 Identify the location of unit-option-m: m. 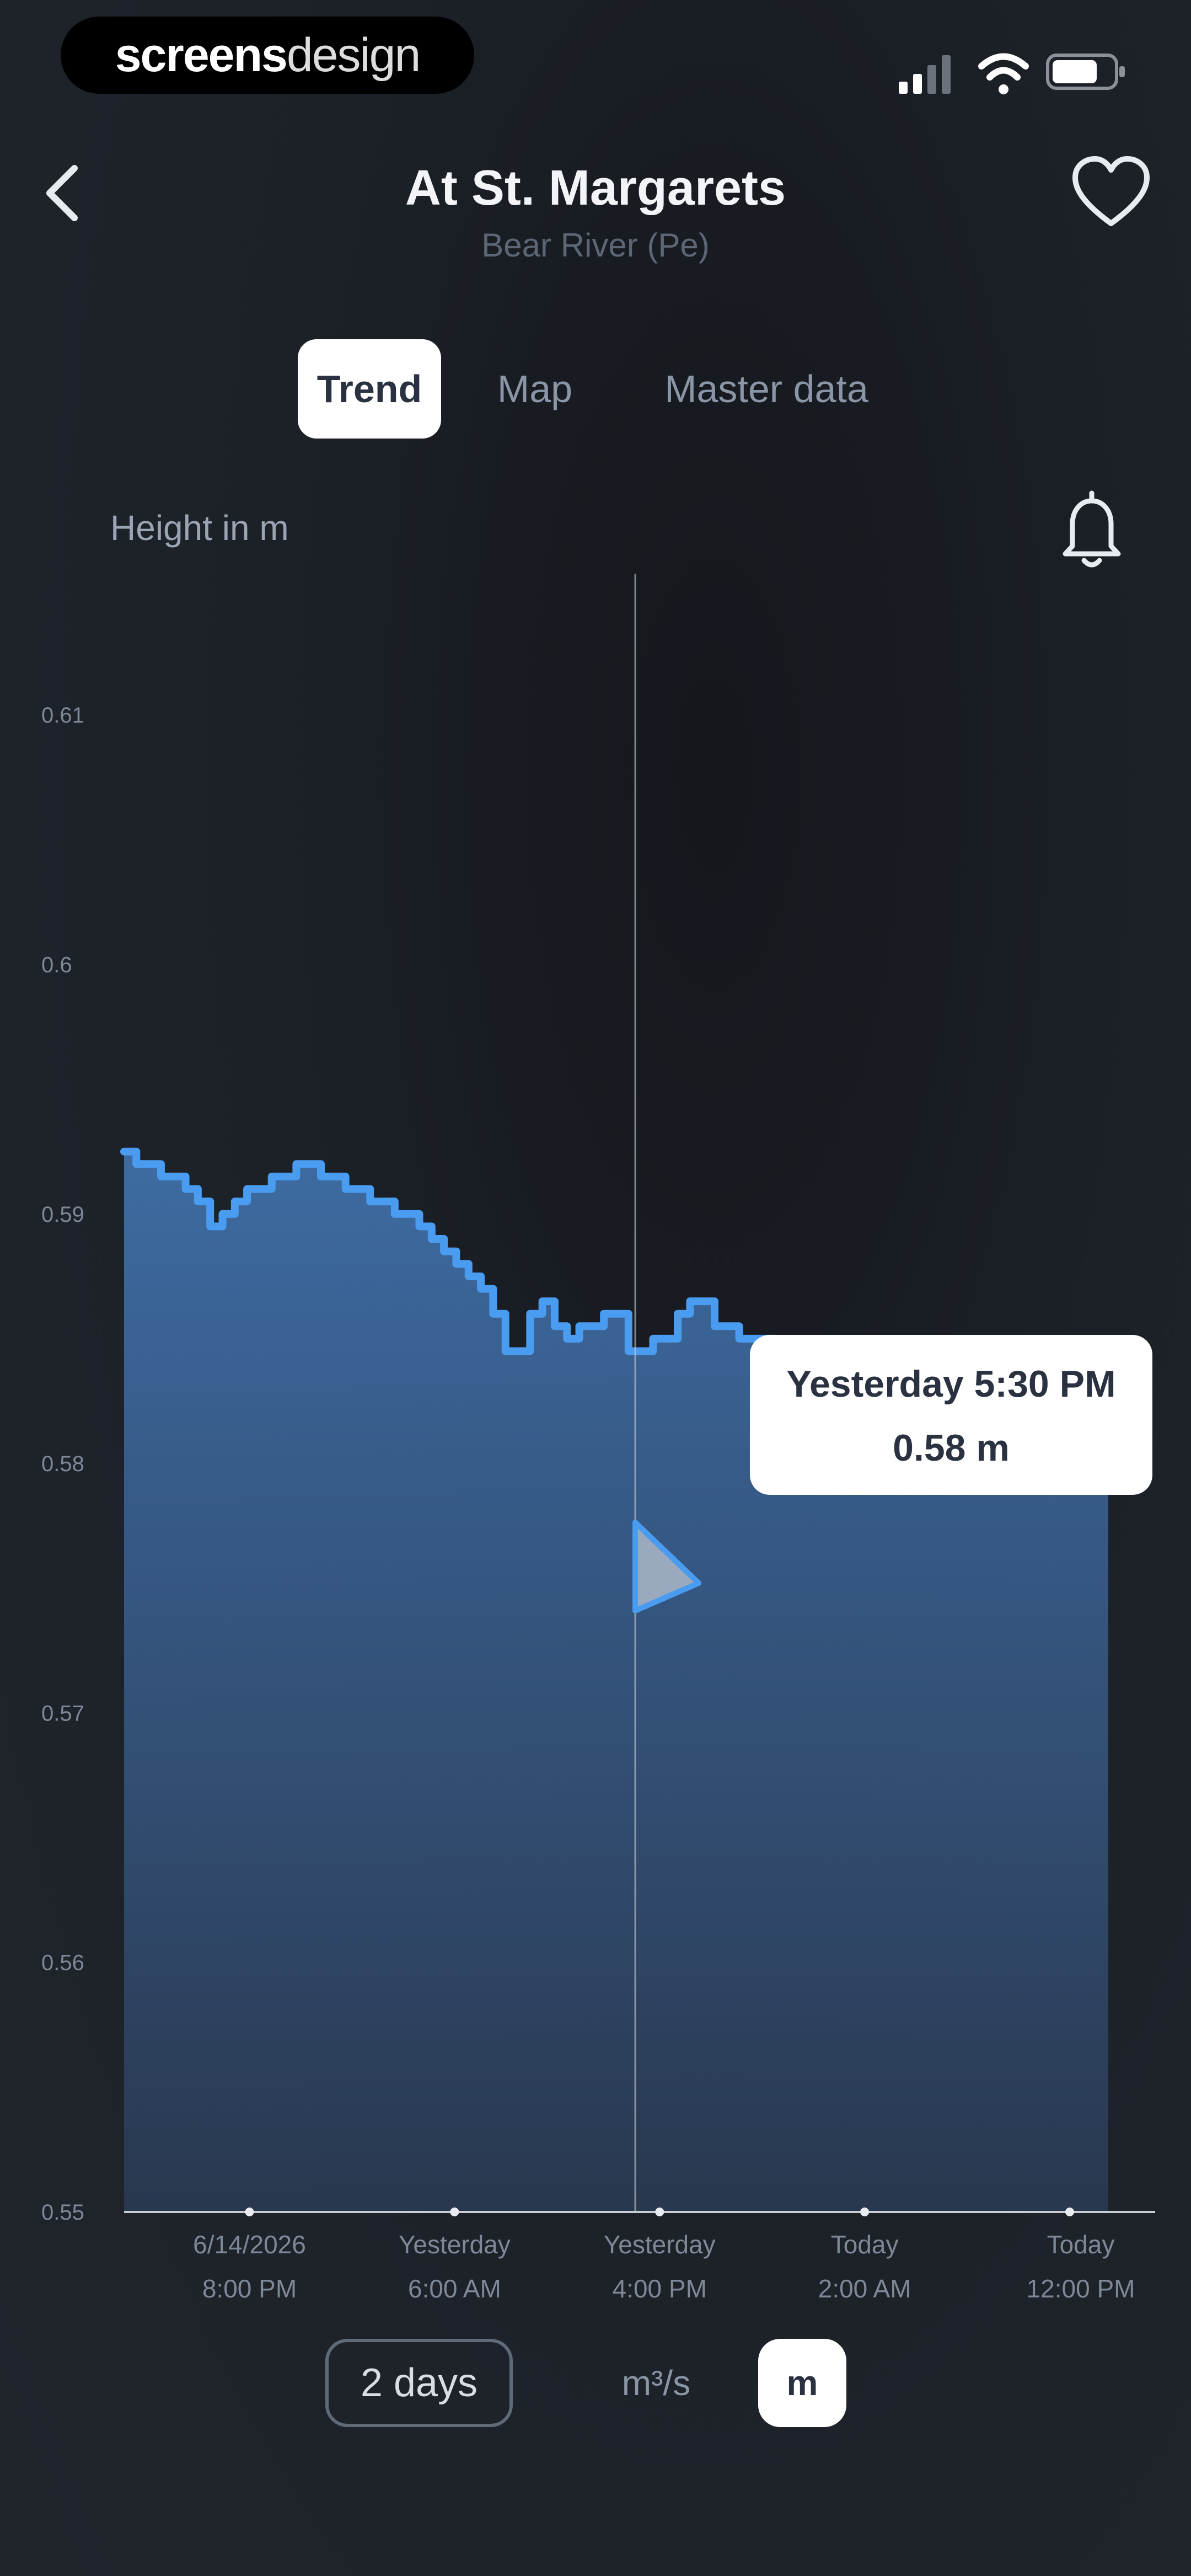
(802, 2383).